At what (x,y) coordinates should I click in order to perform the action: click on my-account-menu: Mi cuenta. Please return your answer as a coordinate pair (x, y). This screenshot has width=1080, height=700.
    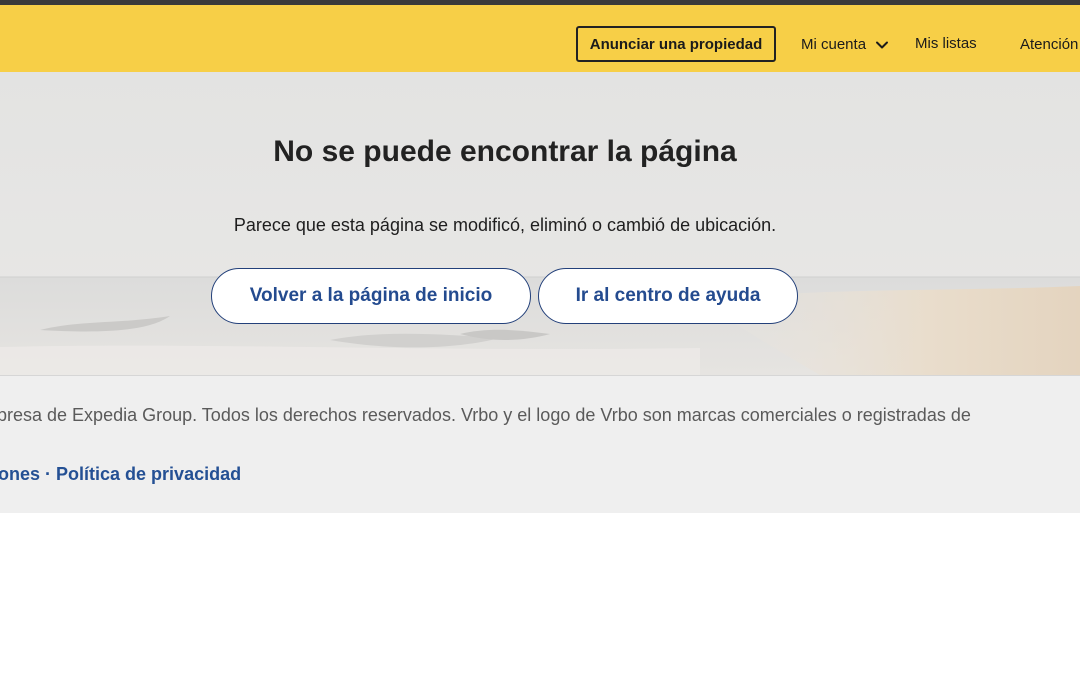
    Looking at the image, I should click on (845, 44).